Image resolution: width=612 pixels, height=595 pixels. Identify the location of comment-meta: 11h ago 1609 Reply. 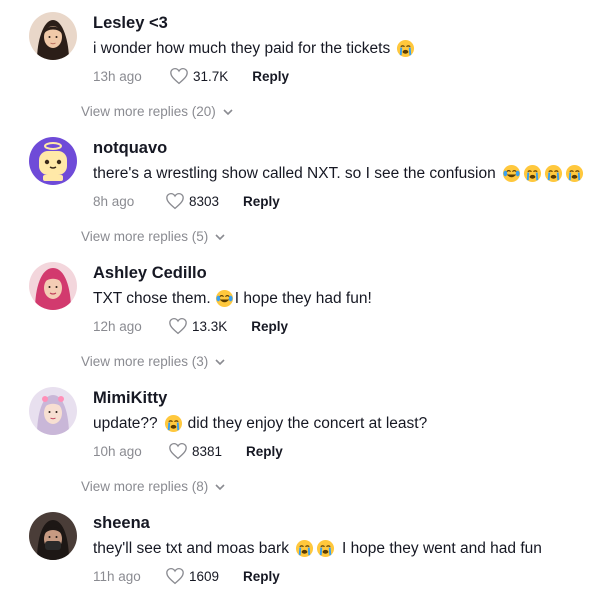
(186, 576).